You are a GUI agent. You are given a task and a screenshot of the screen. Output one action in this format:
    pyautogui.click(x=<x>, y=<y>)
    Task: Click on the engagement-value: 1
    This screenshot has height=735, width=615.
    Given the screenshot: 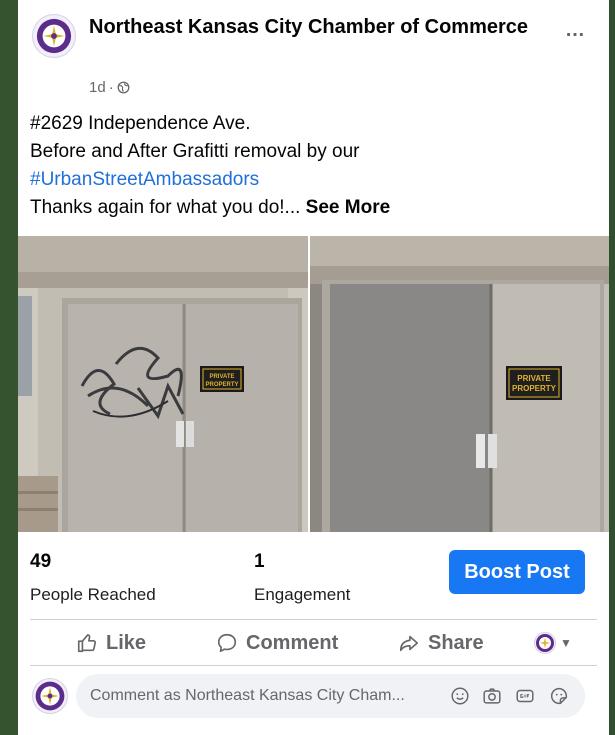 What is the action you would take?
    pyautogui.click(x=259, y=561)
    